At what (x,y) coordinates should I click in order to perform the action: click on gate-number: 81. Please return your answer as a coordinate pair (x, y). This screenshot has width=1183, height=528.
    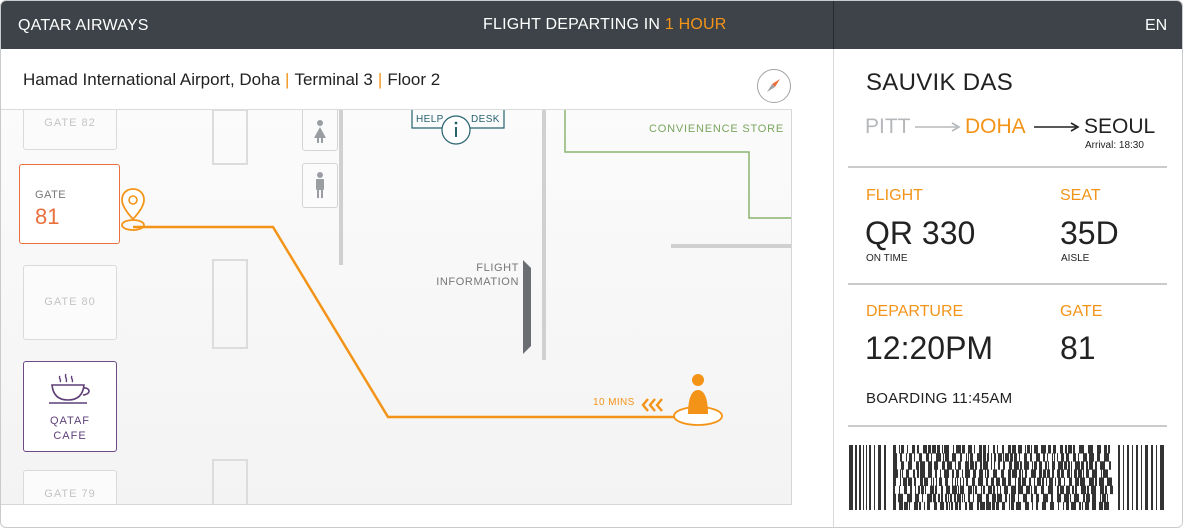
    Looking at the image, I should click on (1078, 348).